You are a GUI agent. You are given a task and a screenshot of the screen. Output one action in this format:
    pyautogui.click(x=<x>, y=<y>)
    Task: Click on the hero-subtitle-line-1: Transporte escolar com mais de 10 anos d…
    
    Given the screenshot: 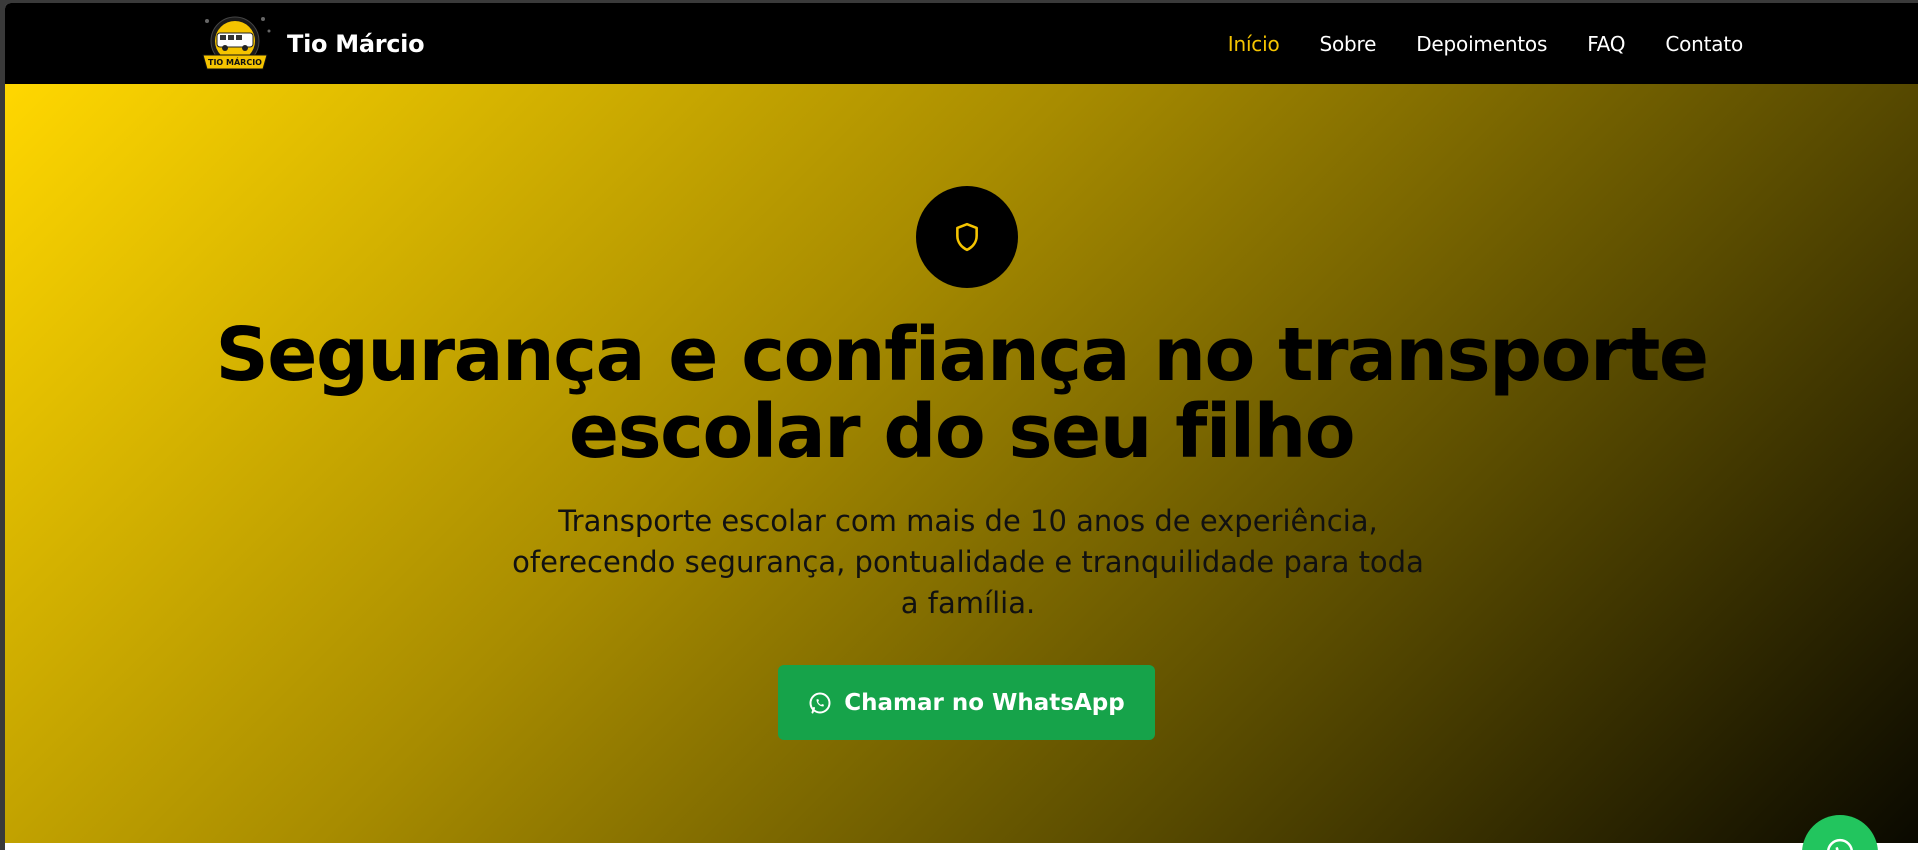 What is the action you would take?
    pyautogui.click(x=968, y=521)
    